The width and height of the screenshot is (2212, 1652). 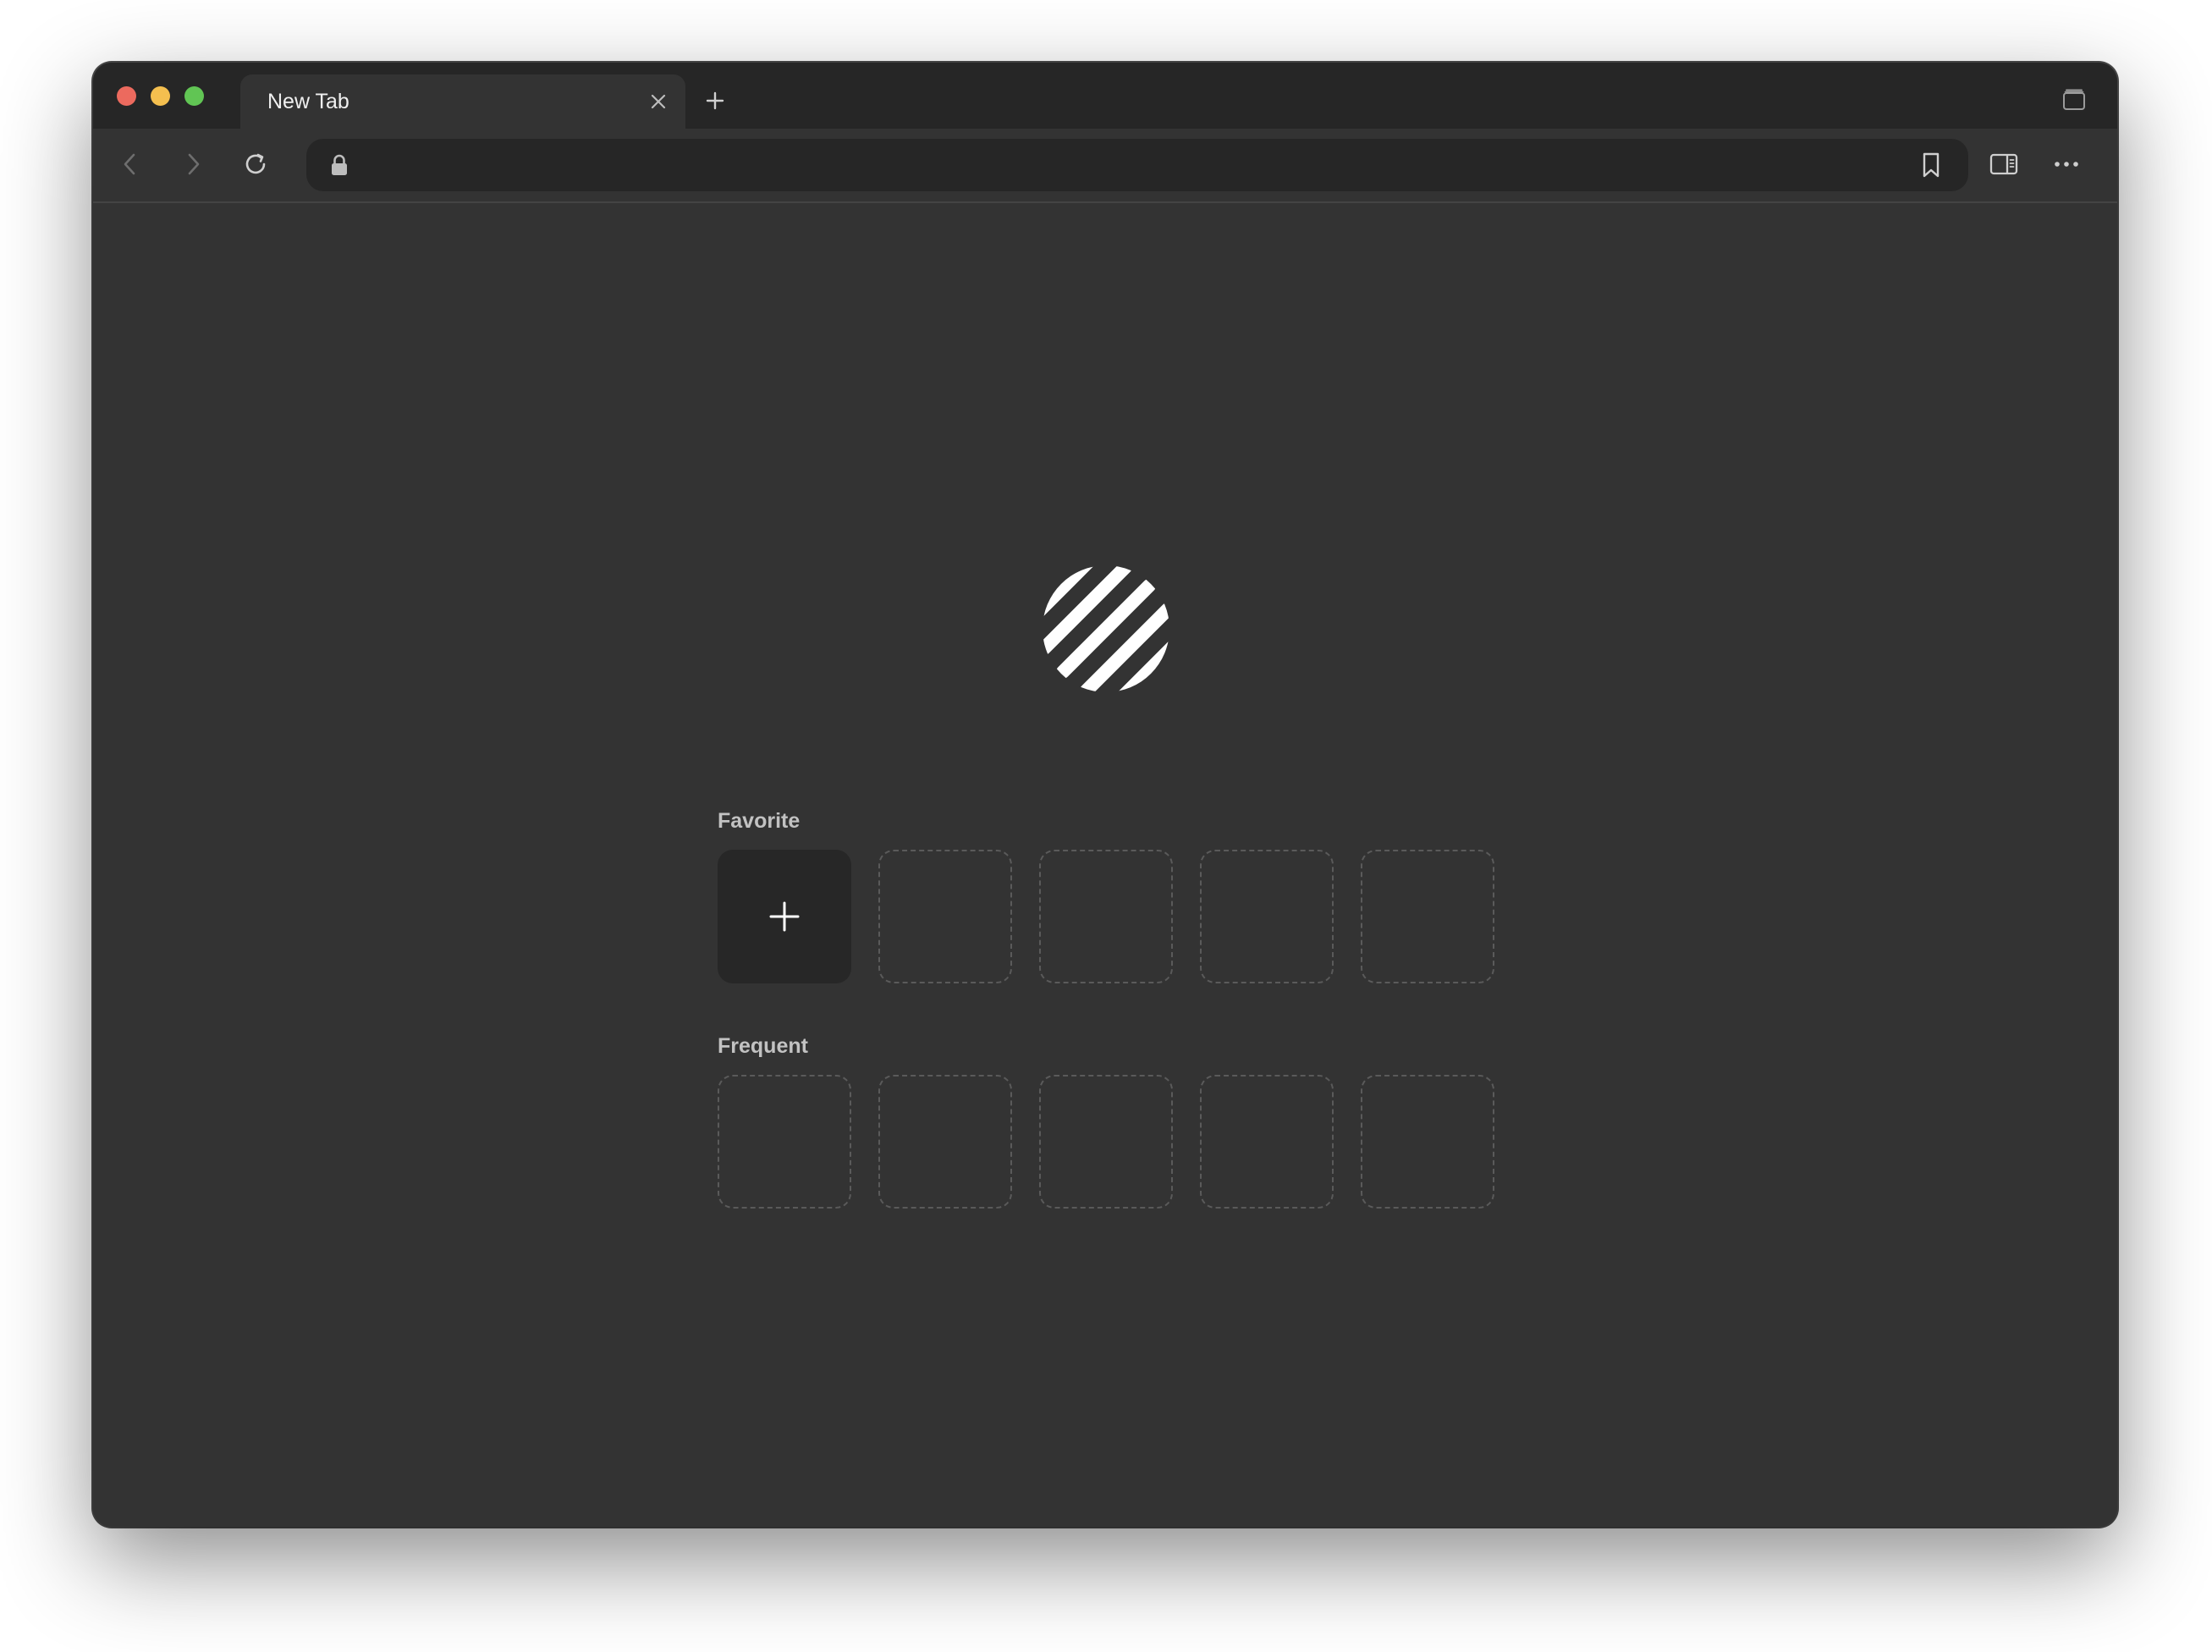 I want to click on more-icon, so click(x=2066, y=164).